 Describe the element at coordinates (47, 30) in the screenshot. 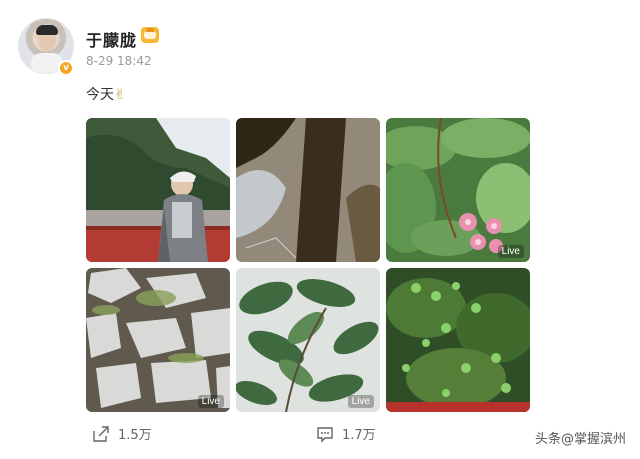

I see `avatar-hair` at that location.